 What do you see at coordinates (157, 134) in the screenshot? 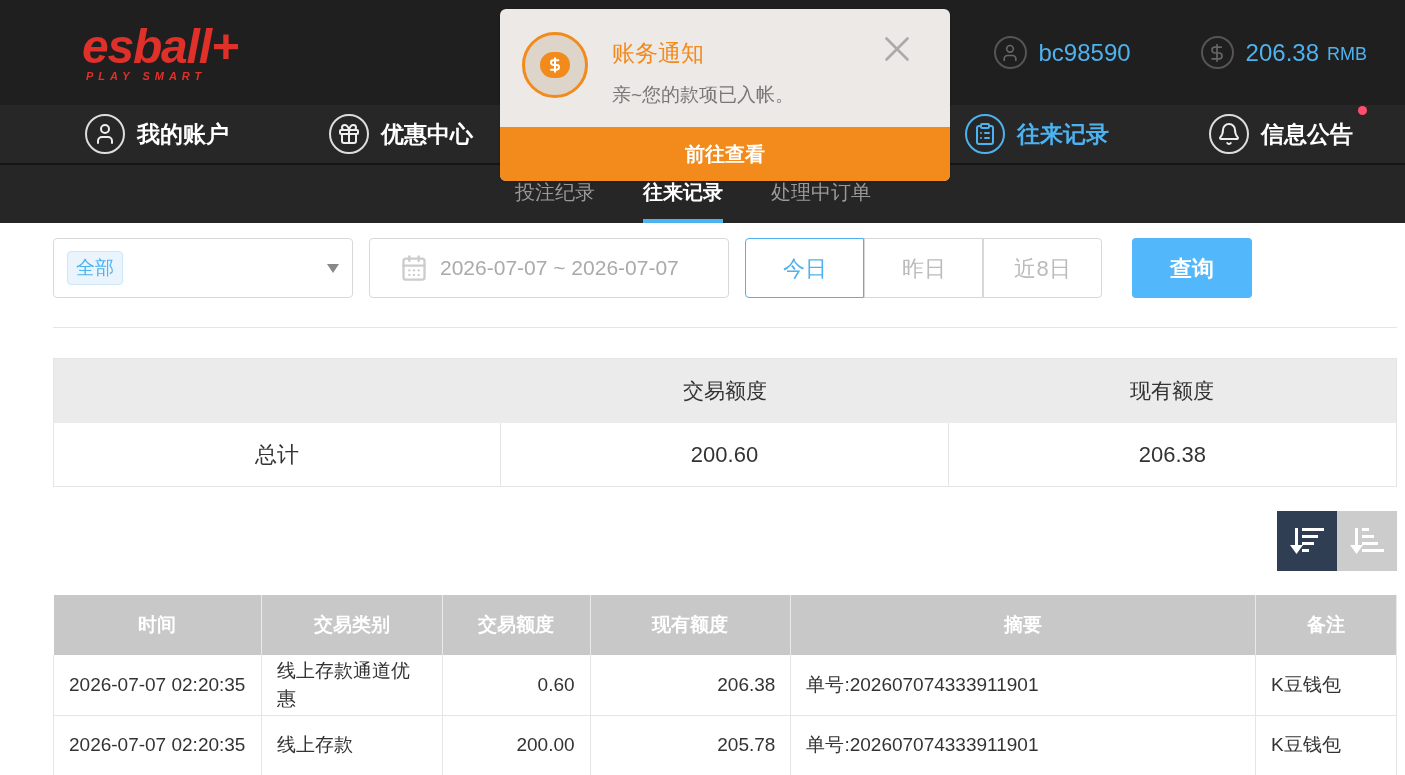
I see `nav-item: 我的账户` at bounding box center [157, 134].